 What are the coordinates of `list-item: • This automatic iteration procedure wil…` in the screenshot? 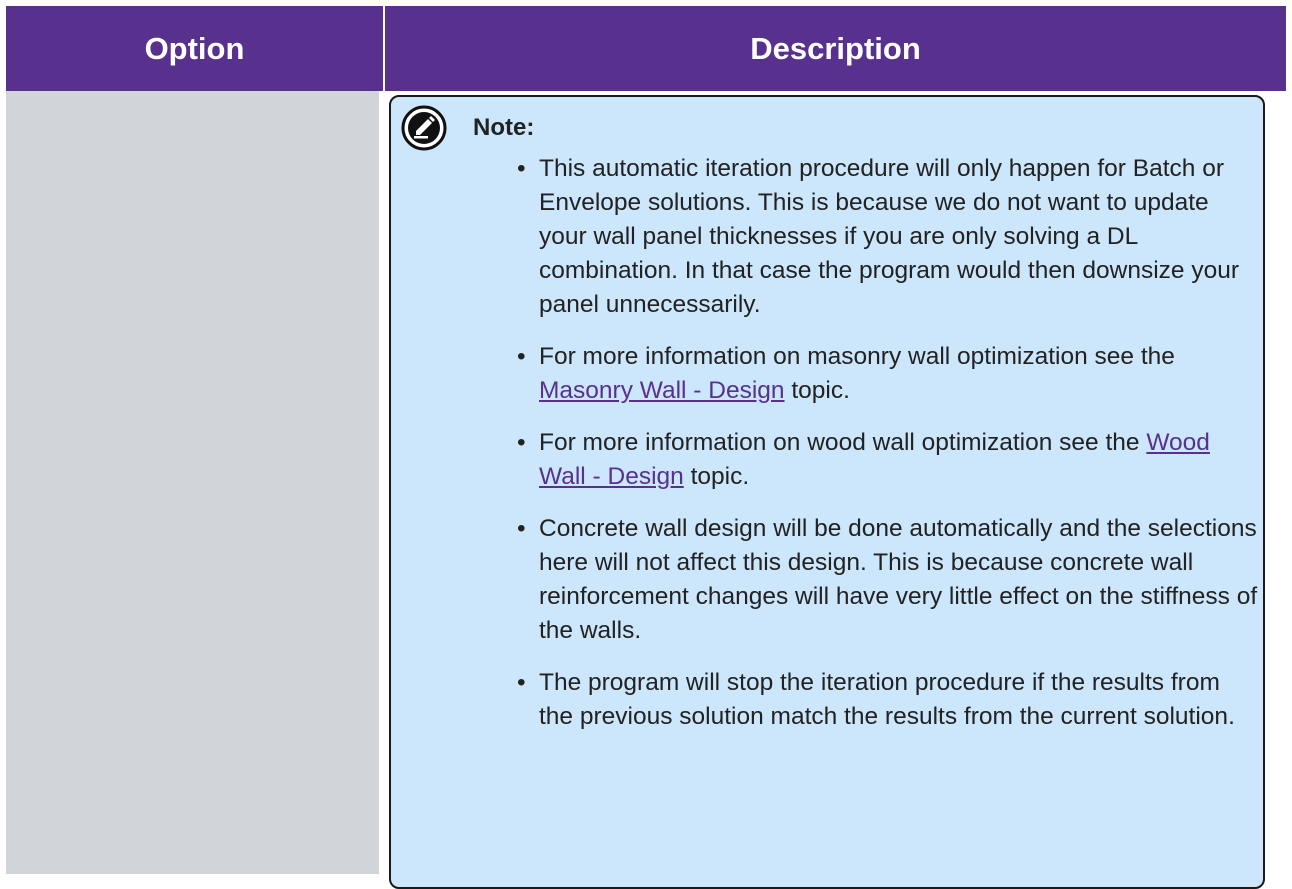 It's located at (888, 237).